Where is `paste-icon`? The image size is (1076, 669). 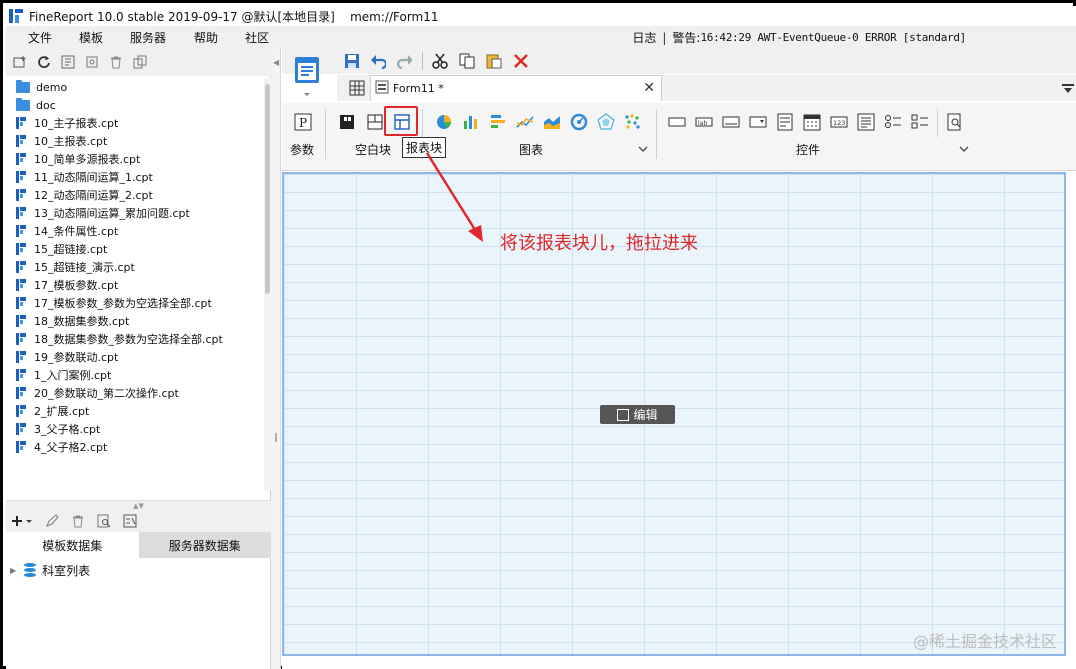 paste-icon is located at coordinates (494, 61).